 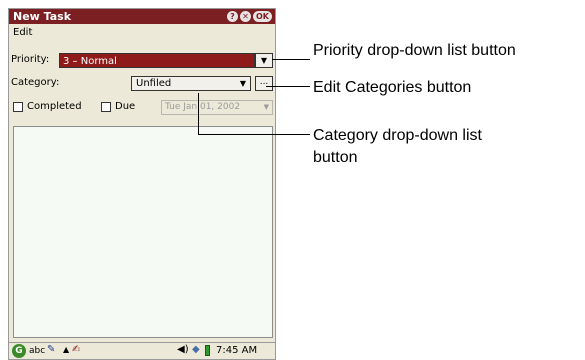 I want to click on menu-bar: Edit, so click(x=142, y=33).